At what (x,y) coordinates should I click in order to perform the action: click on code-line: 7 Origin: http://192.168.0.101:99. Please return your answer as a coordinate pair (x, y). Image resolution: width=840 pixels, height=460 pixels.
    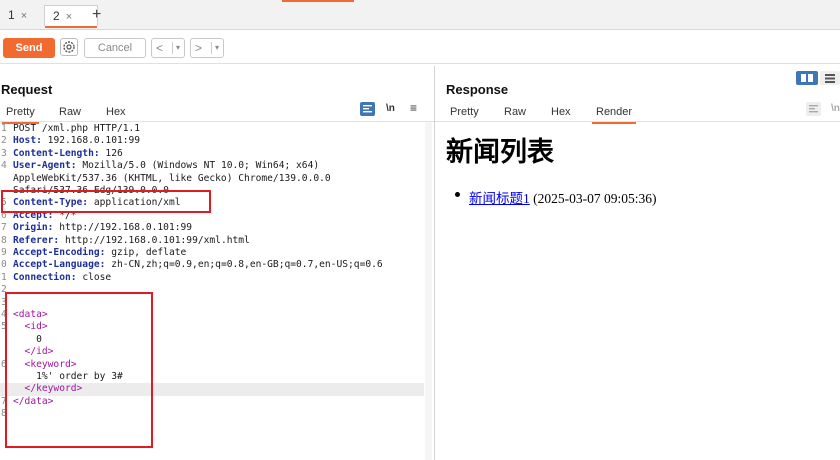
    Looking at the image, I should click on (212, 228).